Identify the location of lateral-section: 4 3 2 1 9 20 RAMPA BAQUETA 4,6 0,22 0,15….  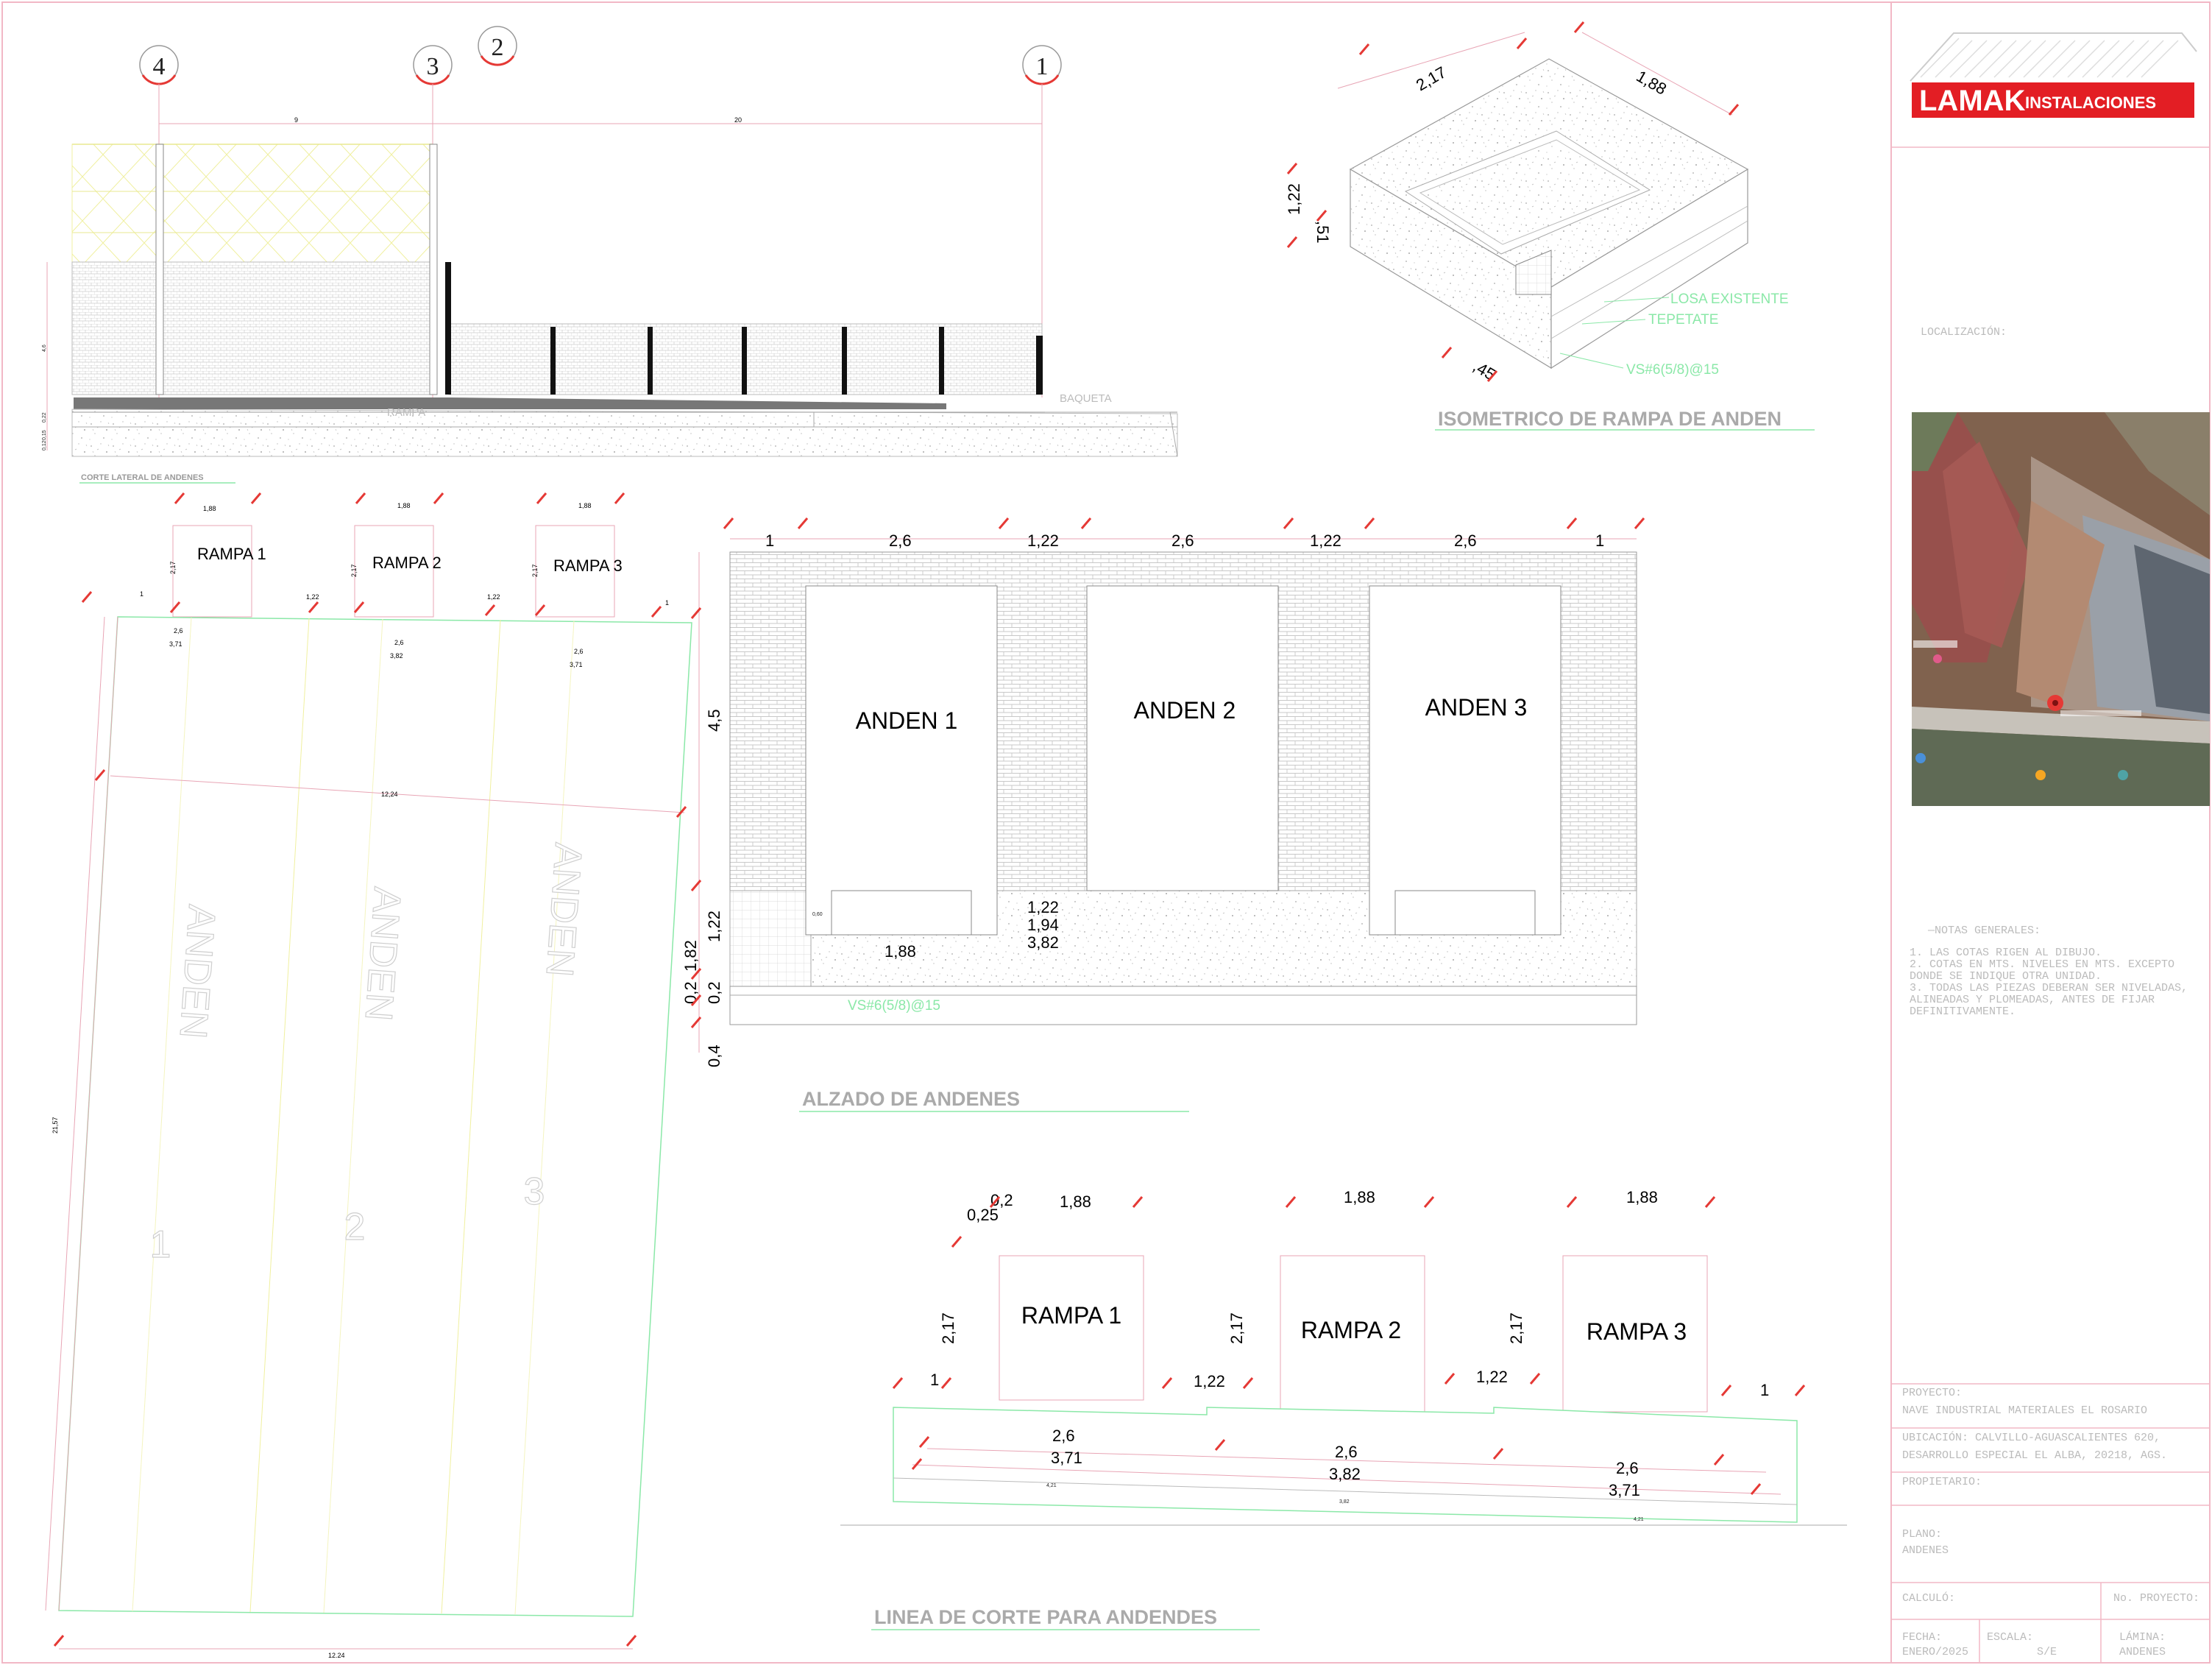
(610, 255).